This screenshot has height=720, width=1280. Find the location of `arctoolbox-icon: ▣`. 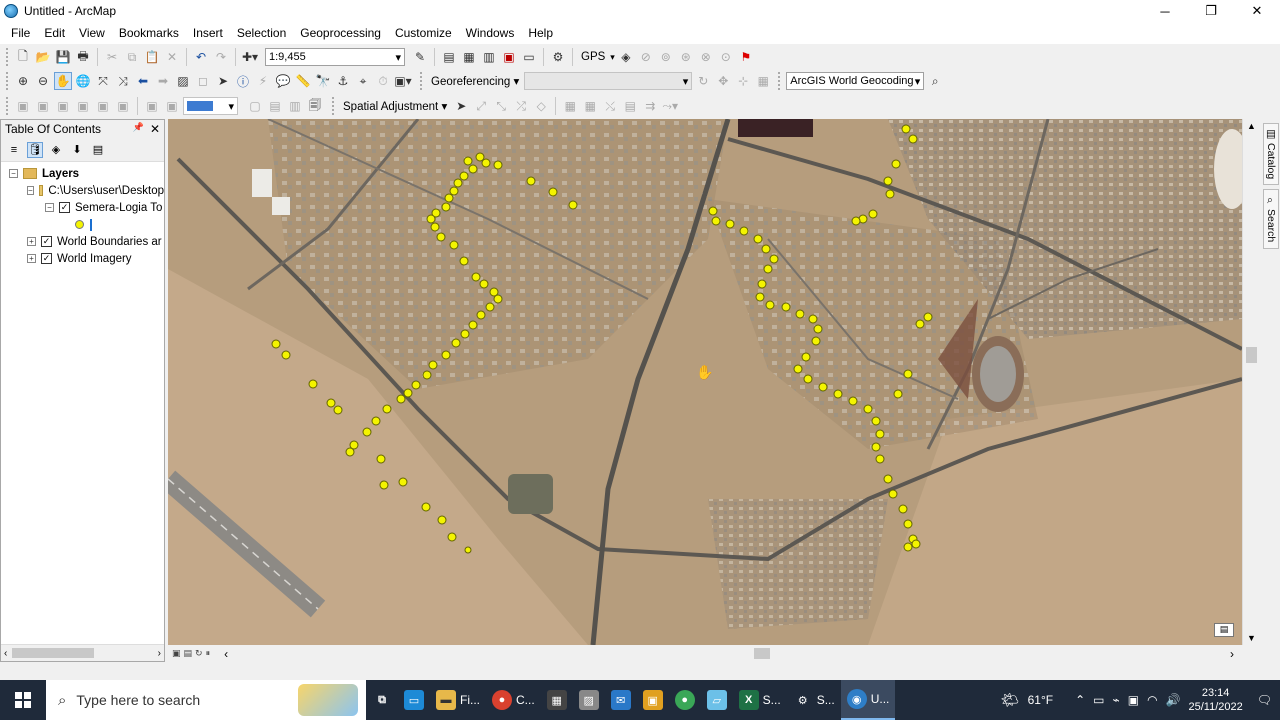

arctoolbox-icon: ▣ is located at coordinates (509, 57).